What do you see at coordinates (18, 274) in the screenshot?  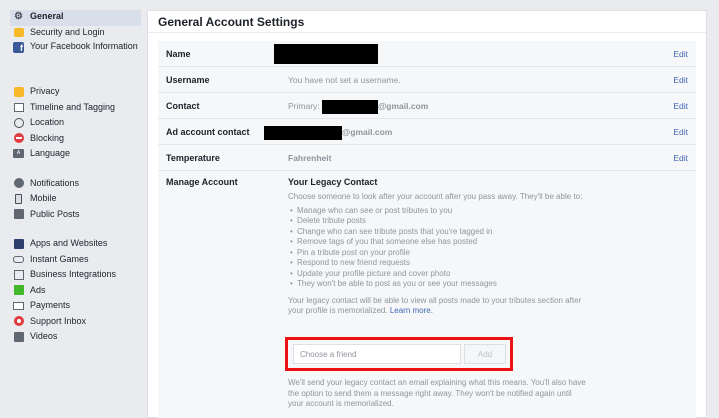 I see `business-icon` at bounding box center [18, 274].